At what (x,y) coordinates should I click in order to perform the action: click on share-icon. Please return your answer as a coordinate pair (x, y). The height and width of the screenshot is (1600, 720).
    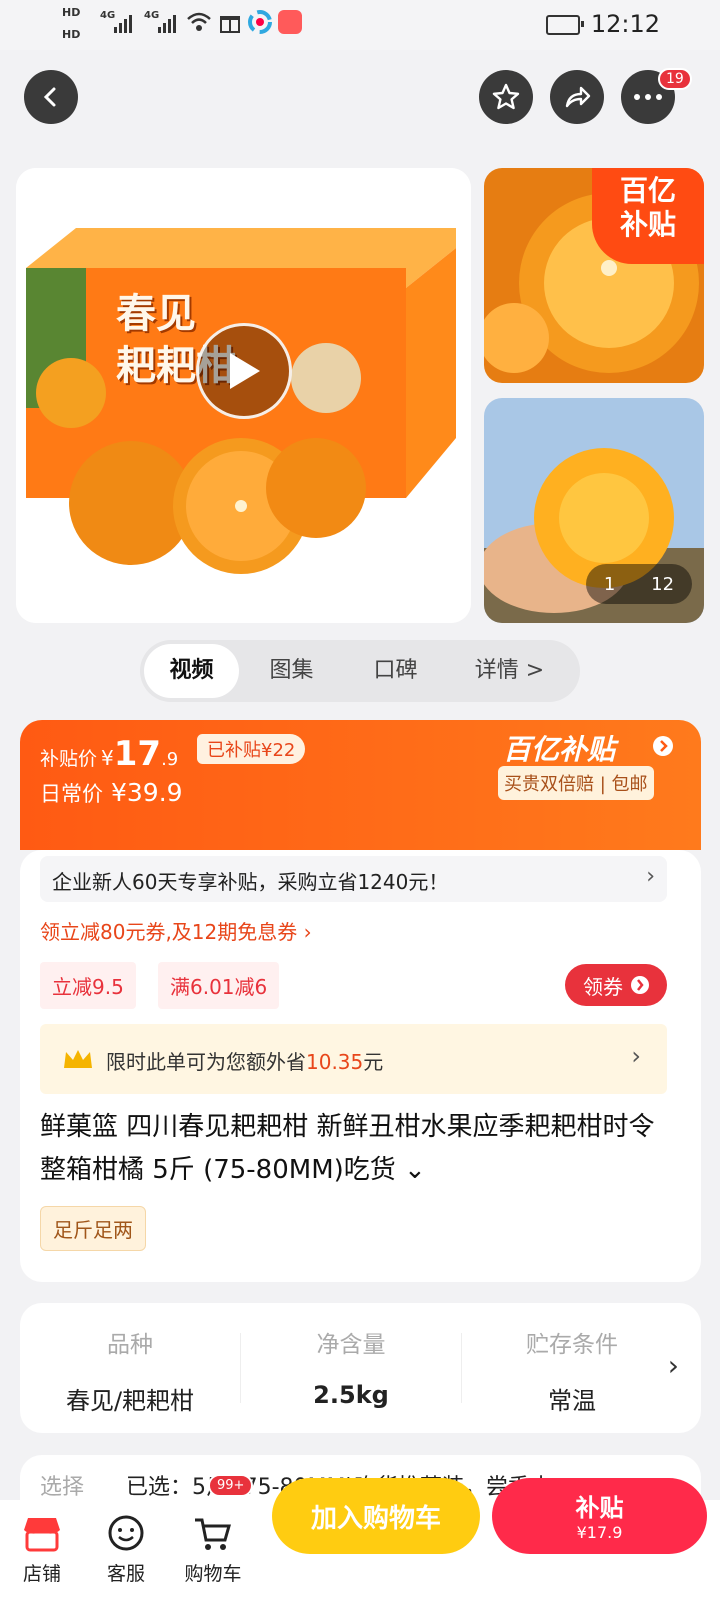
    Looking at the image, I should click on (578, 97).